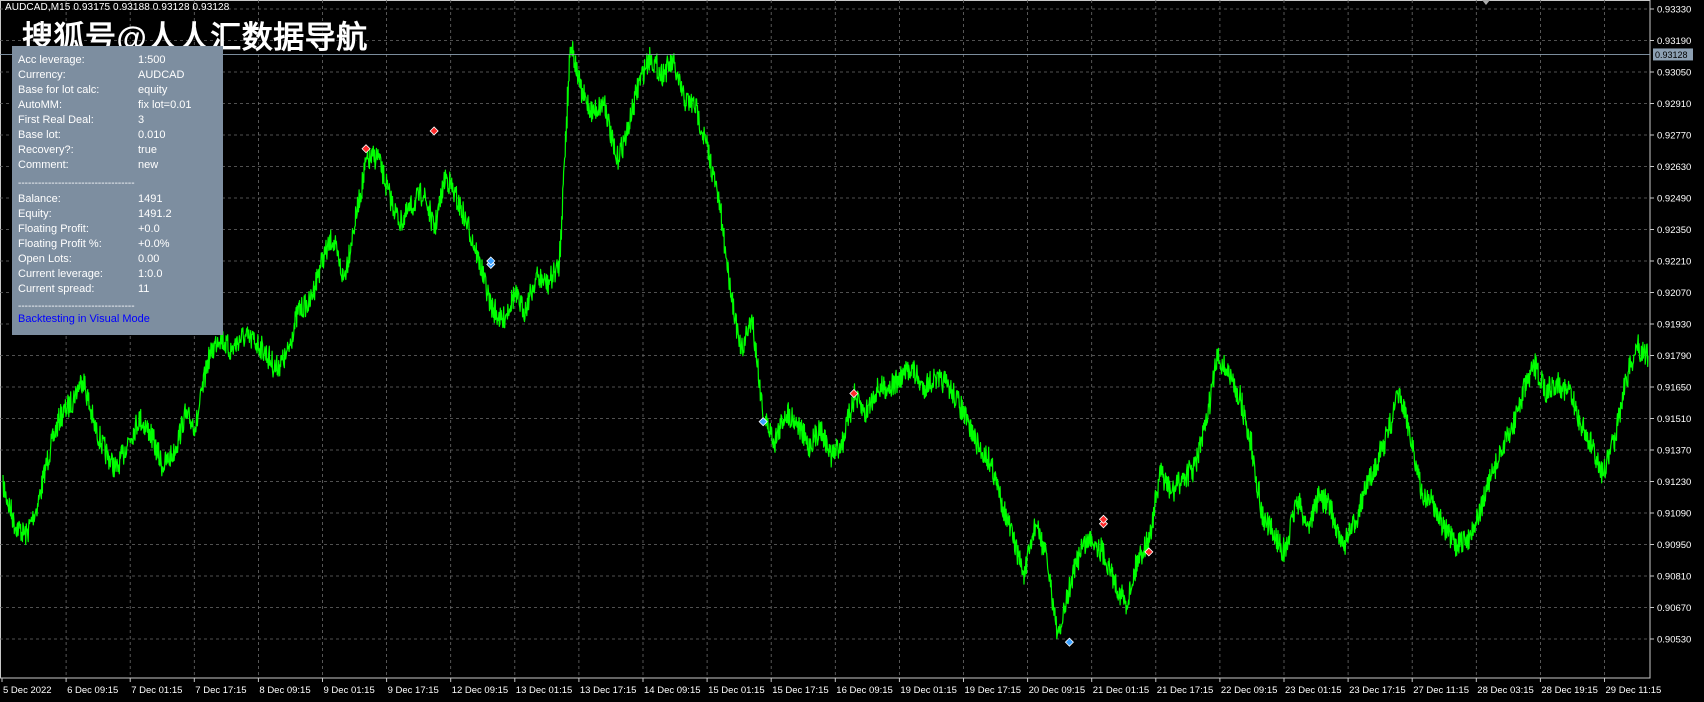 This screenshot has width=1704, height=702. Describe the element at coordinates (1674, 577) in the screenshot. I see `y-tick-label: 0.90810` at that location.